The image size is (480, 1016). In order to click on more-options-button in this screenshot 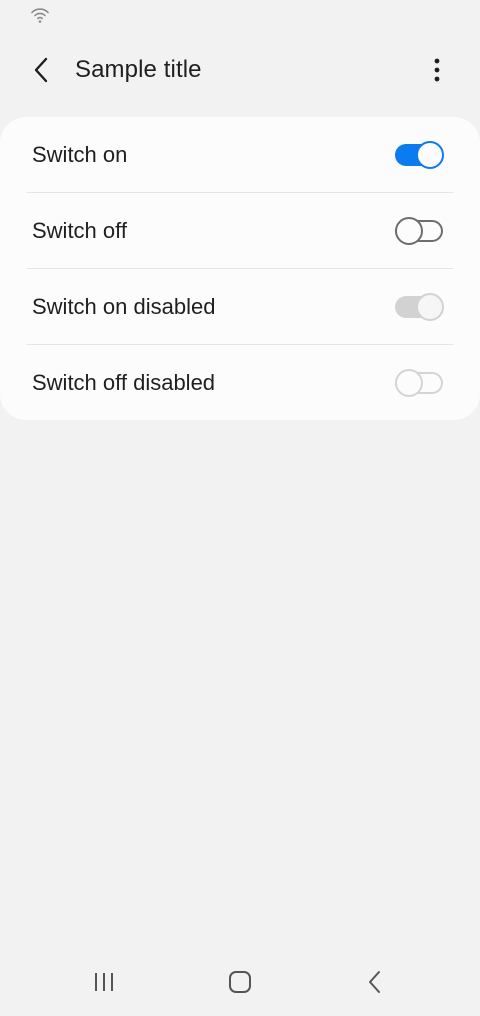, I will do `click(437, 70)`.